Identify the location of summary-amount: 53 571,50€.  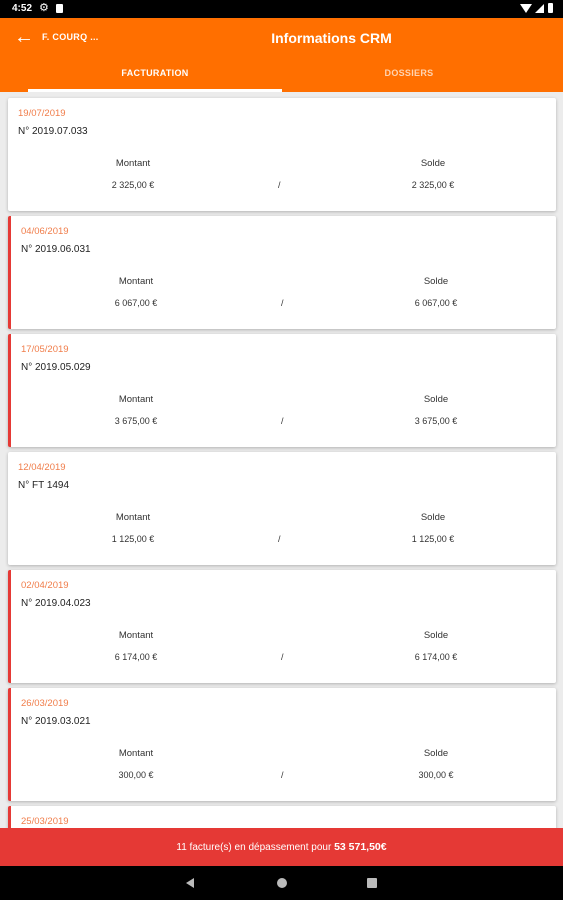
(360, 847).